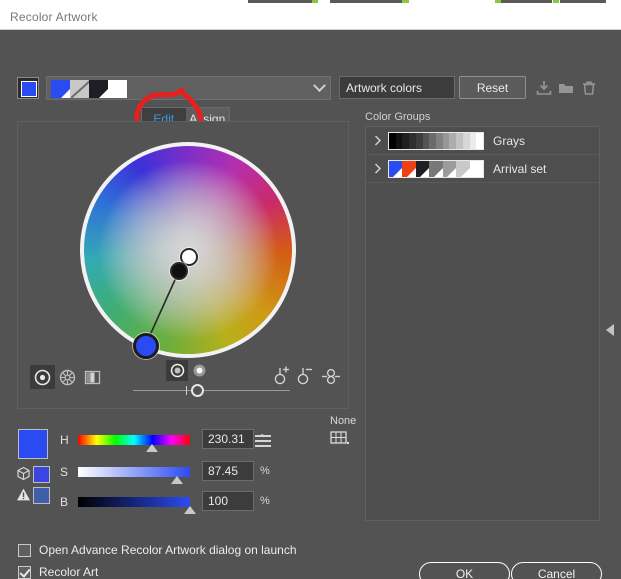 The image size is (621, 579). I want to click on recolor-art-label: Recolor Art, so click(69, 572).